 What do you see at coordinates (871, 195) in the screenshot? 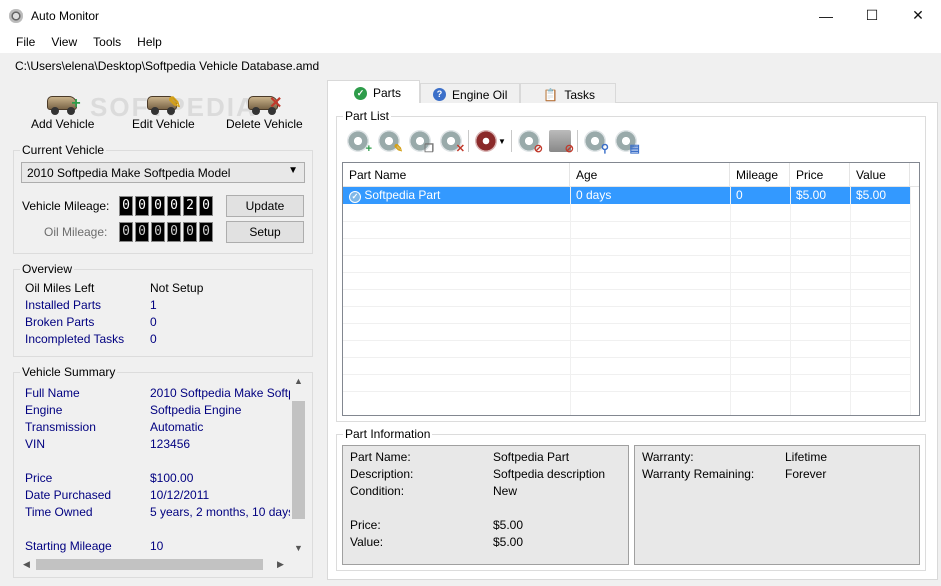
I see `value-cell: $5.00` at bounding box center [871, 195].